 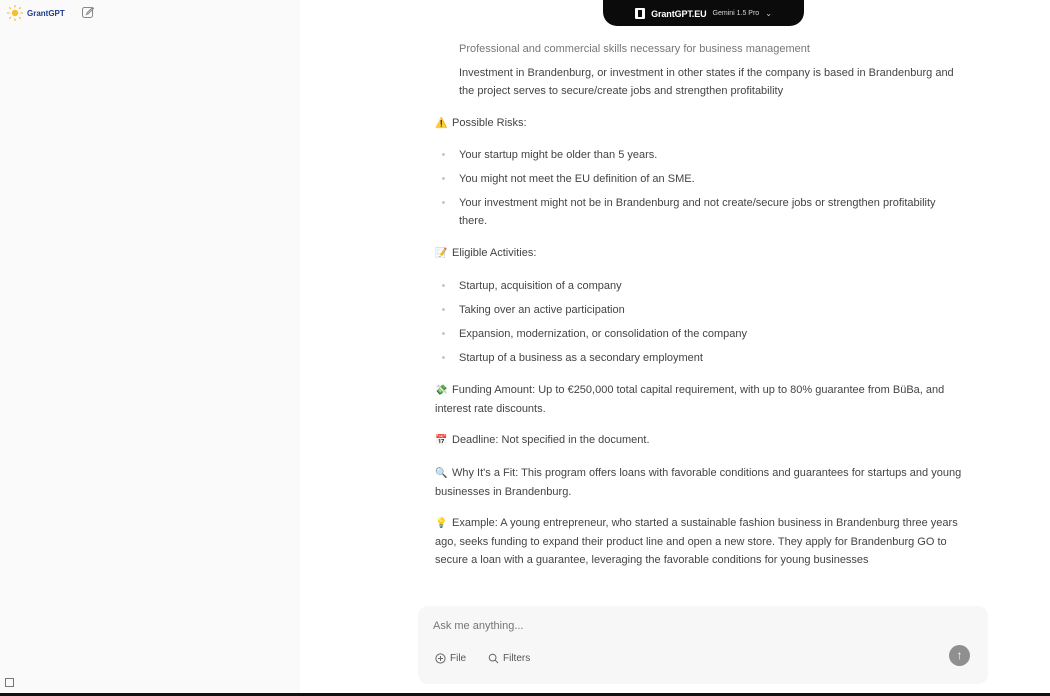 I want to click on chevron-down-icon: ⌄, so click(x=768, y=13).